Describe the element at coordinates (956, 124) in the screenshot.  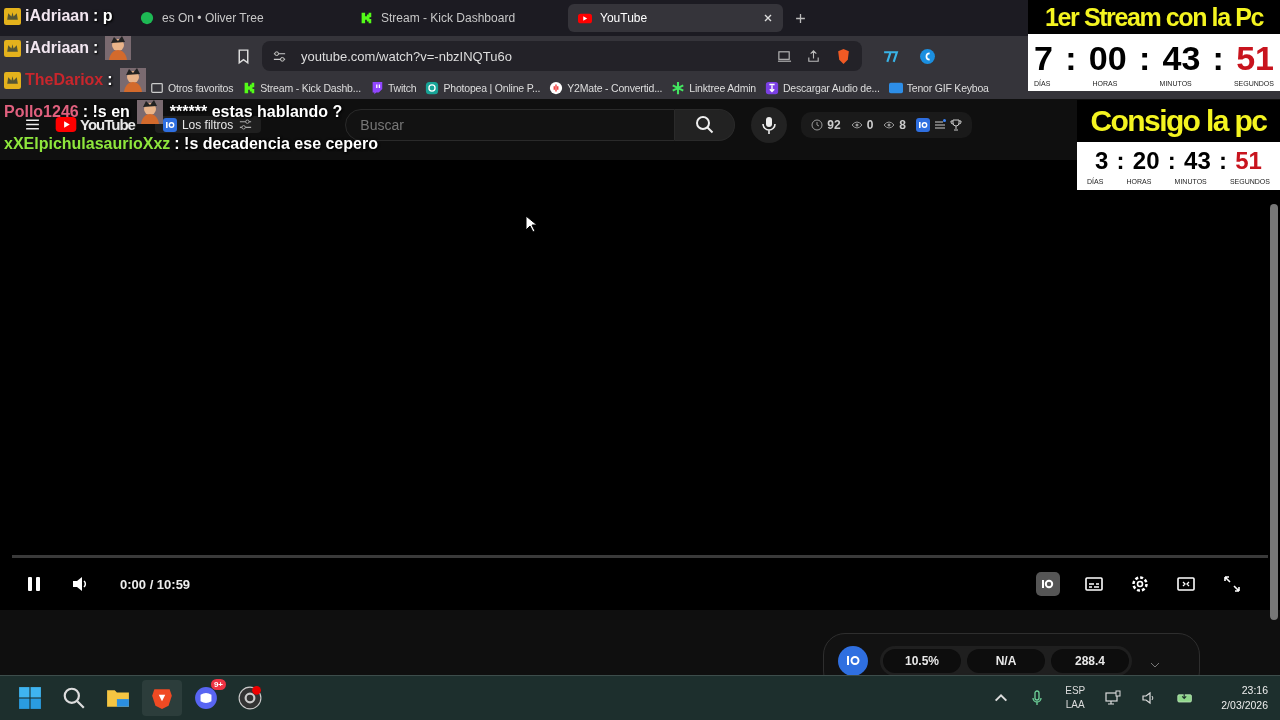
I see `trophy-icon` at that location.